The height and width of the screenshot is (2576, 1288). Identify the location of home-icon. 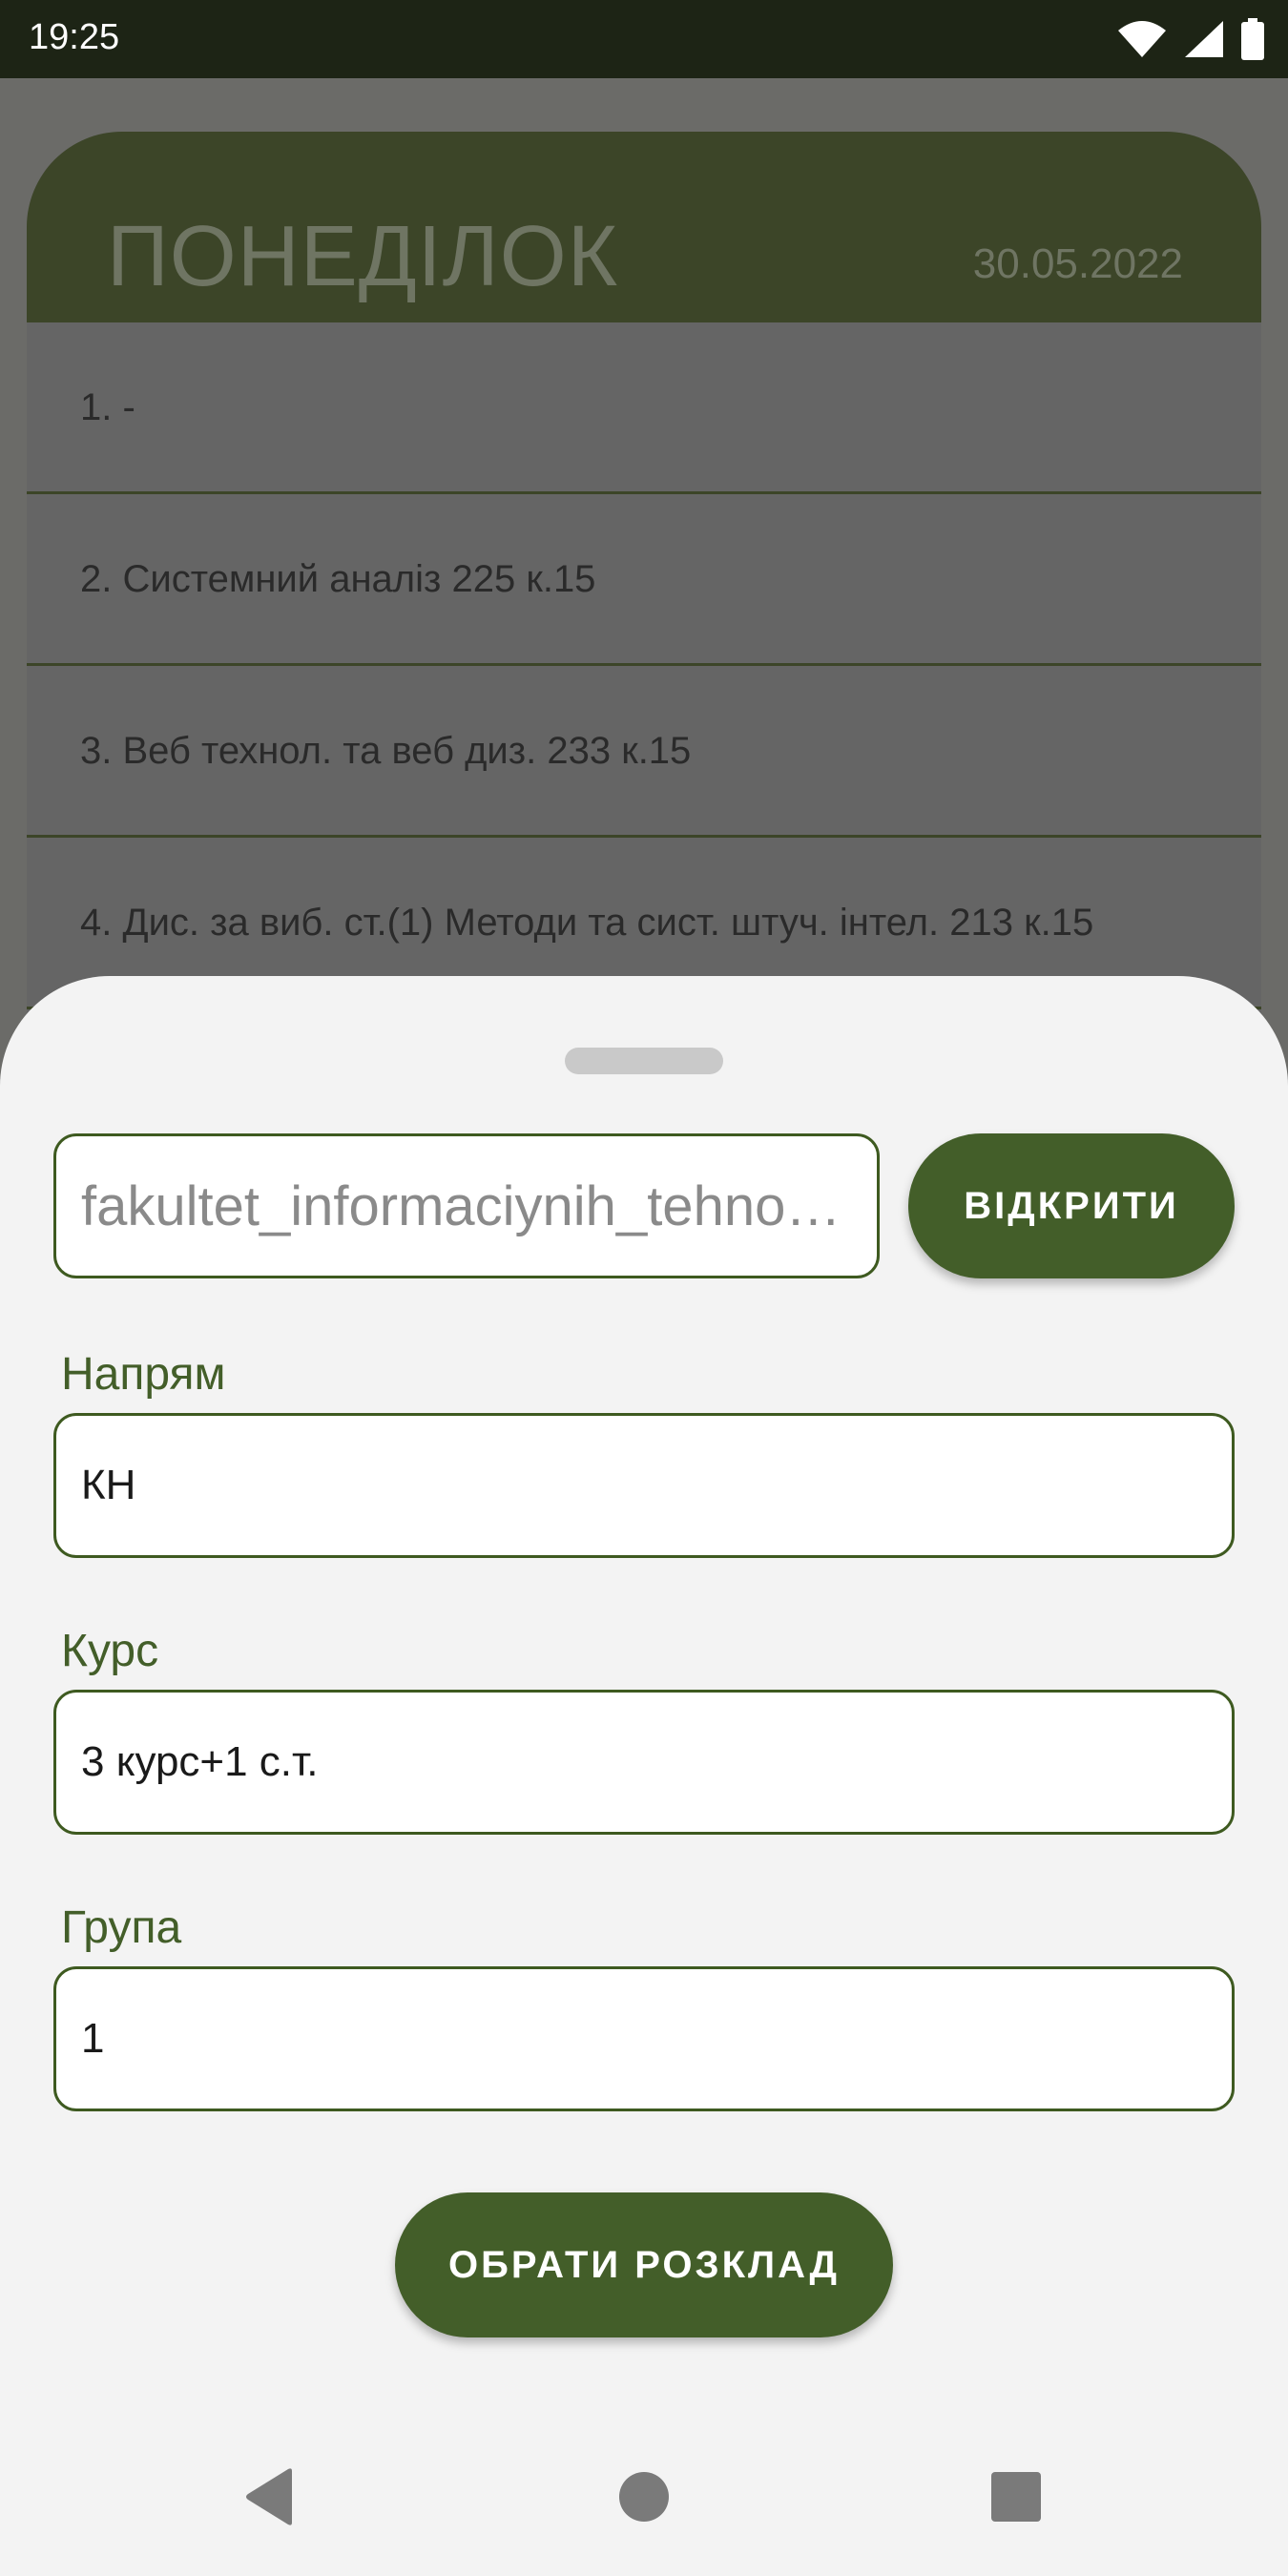
(644, 2499).